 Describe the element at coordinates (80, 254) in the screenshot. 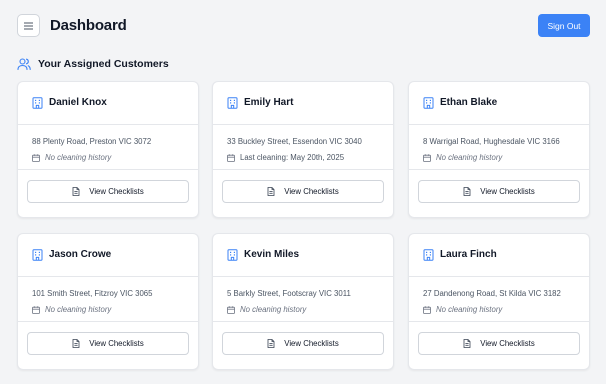

I see `customer-name: Jason Crowe` at that location.